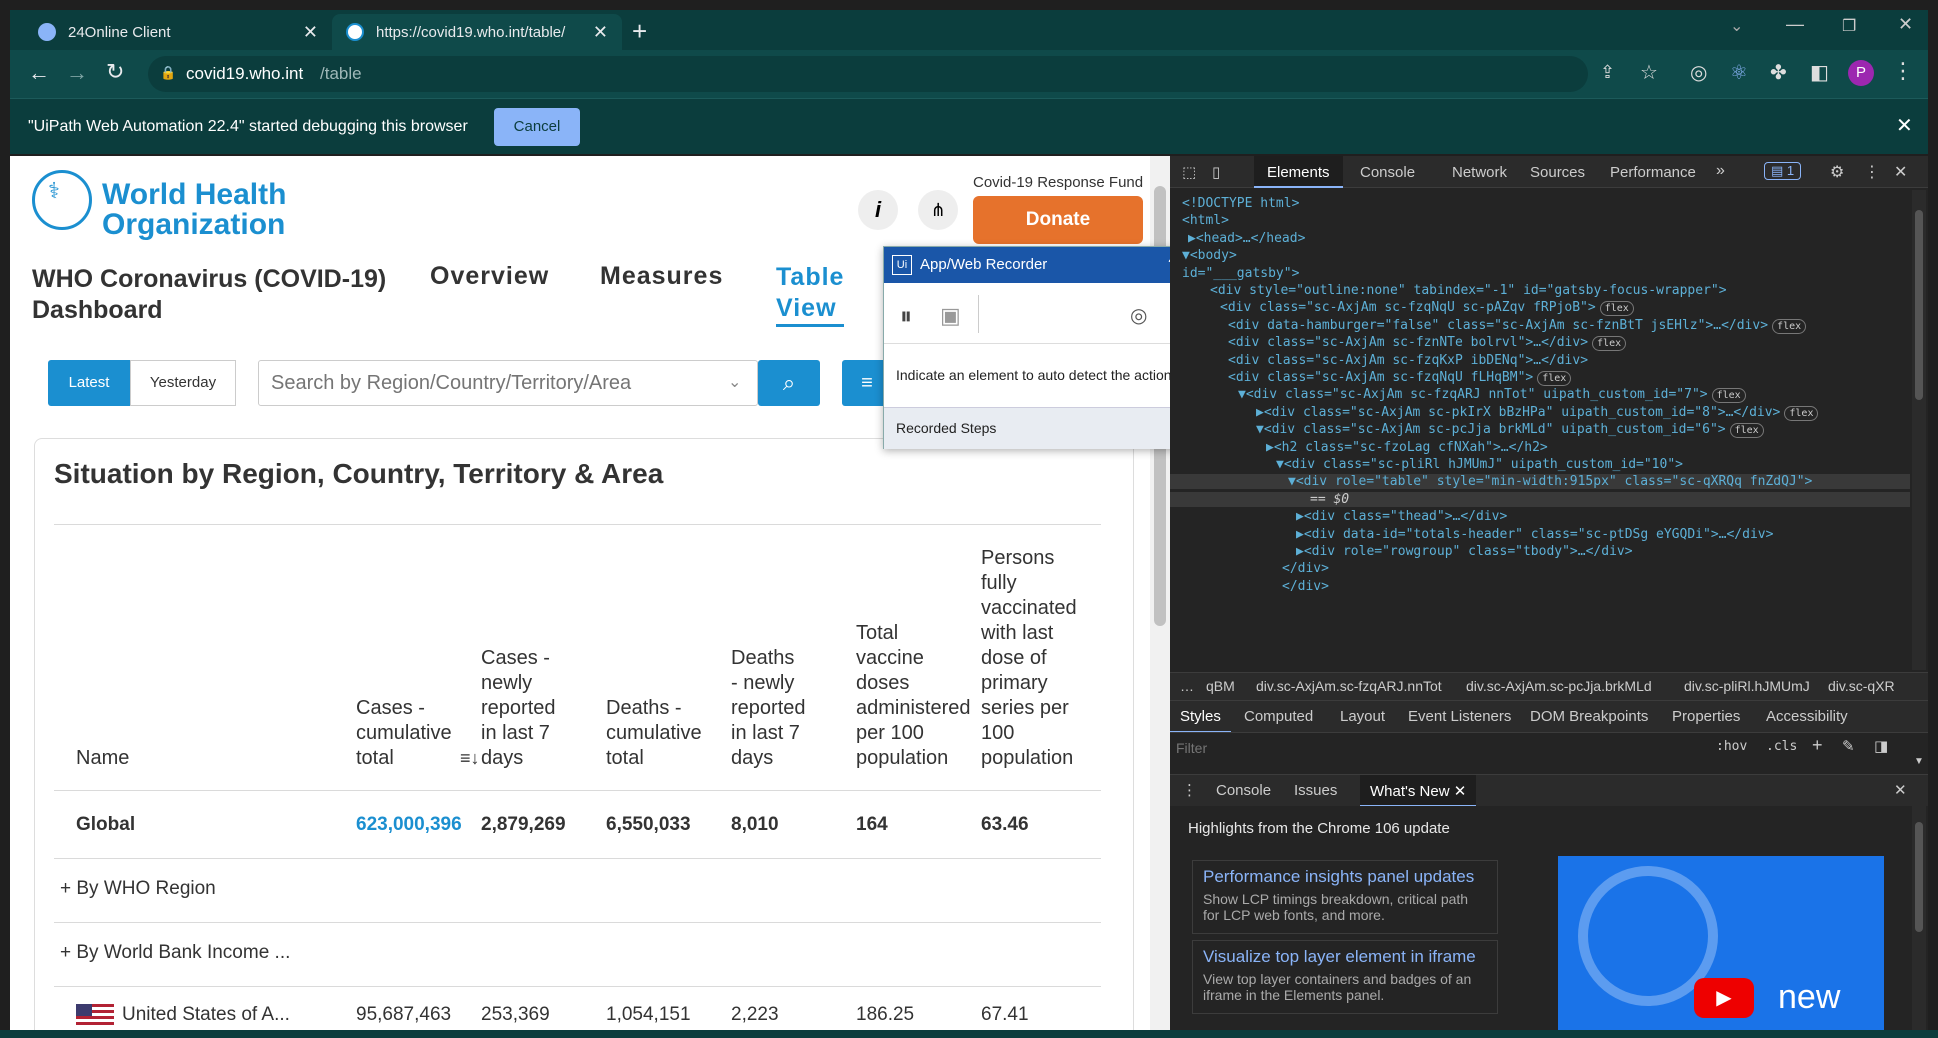 The width and height of the screenshot is (1938, 1038). Describe the element at coordinates (1919, 430) in the screenshot. I see `dom-scrollbar` at that location.